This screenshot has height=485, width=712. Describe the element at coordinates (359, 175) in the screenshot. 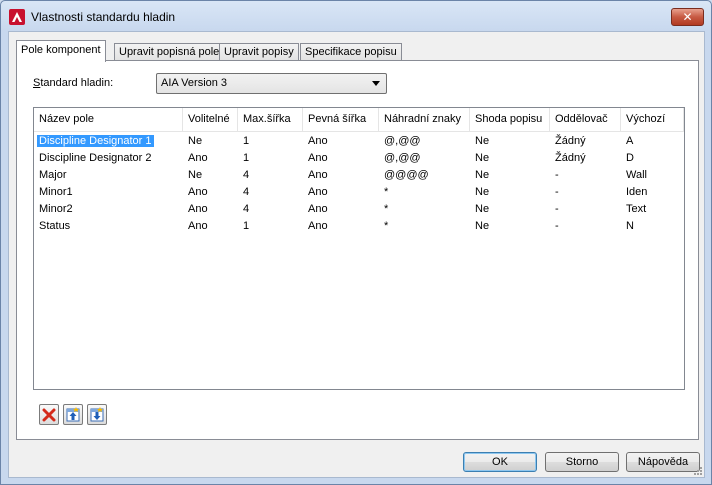

I see `table-row: Major Ne 4 Ano @@@@ Ne - Wall` at that location.